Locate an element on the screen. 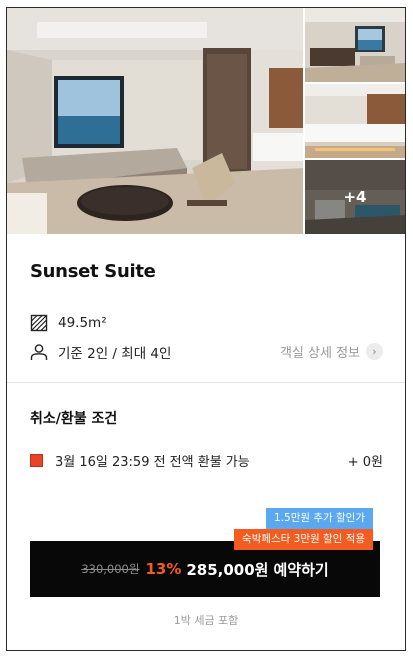 This screenshot has height=659, width=413. chevron-right-icon: › is located at coordinates (374, 351).